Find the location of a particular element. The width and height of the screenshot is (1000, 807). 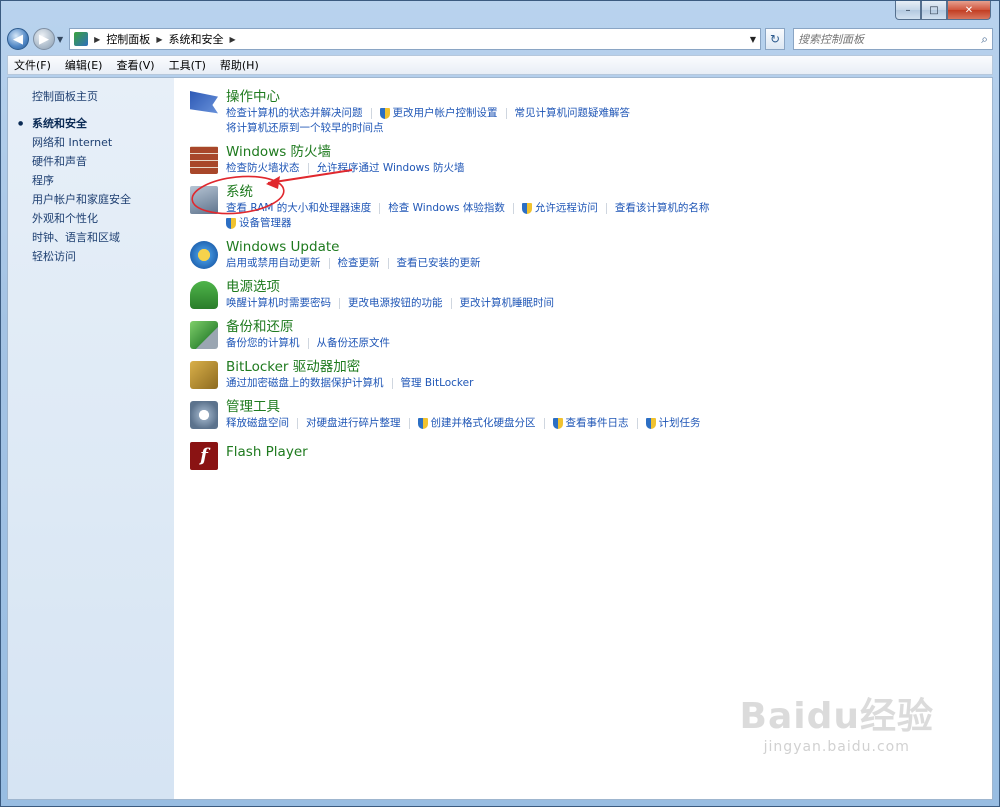

search-input is located at coordinates (890, 39).